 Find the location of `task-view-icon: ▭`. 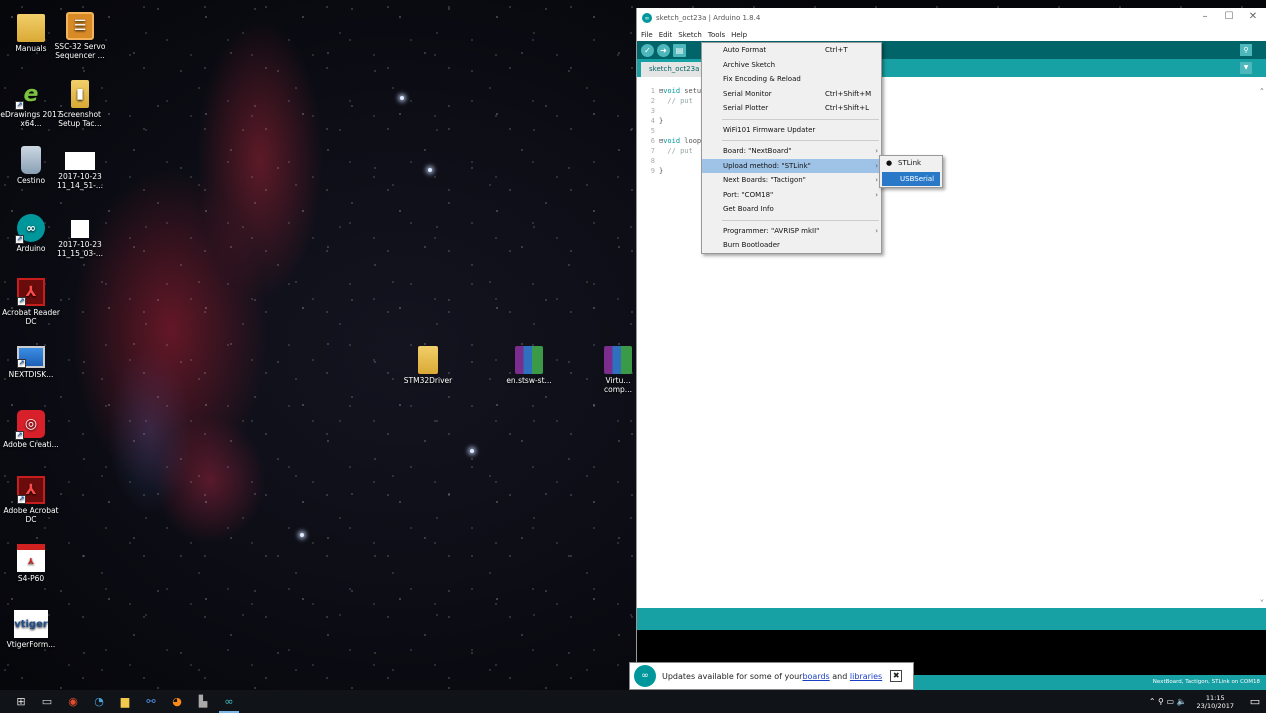

task-view-icon: ▭ is located at coordinates (47, 701).